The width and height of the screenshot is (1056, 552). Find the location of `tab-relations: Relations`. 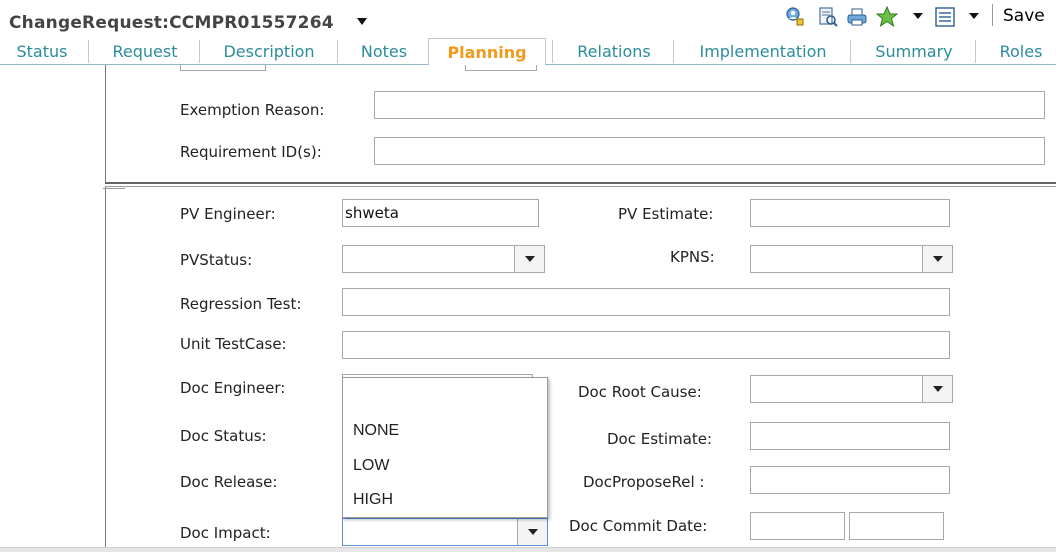

tab-relations: Relations is located at coordinates (614, 51).